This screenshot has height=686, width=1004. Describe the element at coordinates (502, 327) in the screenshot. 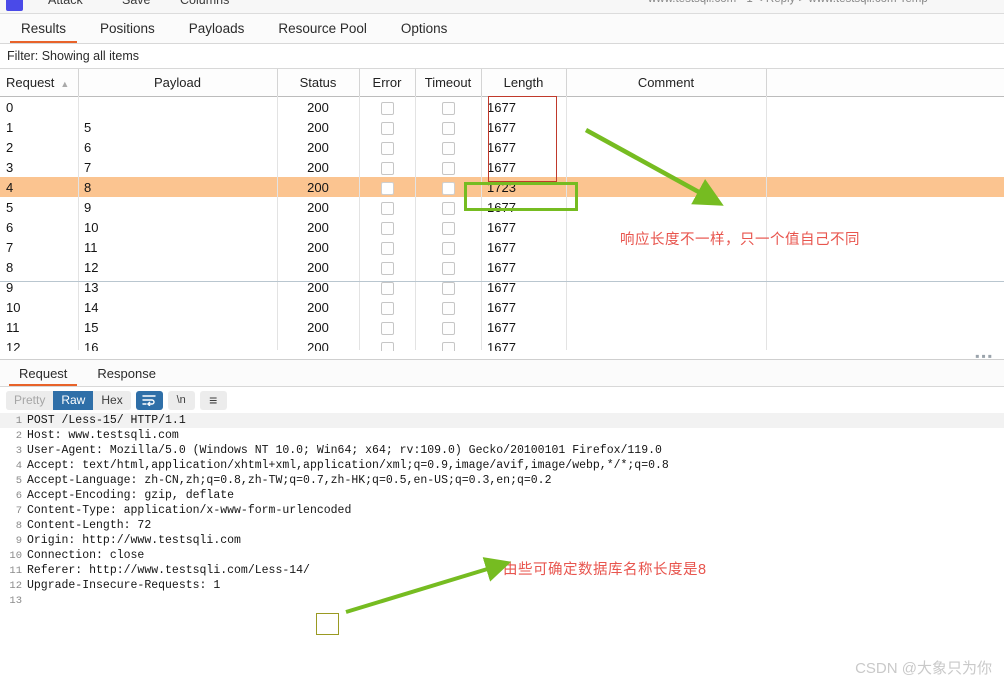

I see `table-row: 11 15 200 1677` at that location.